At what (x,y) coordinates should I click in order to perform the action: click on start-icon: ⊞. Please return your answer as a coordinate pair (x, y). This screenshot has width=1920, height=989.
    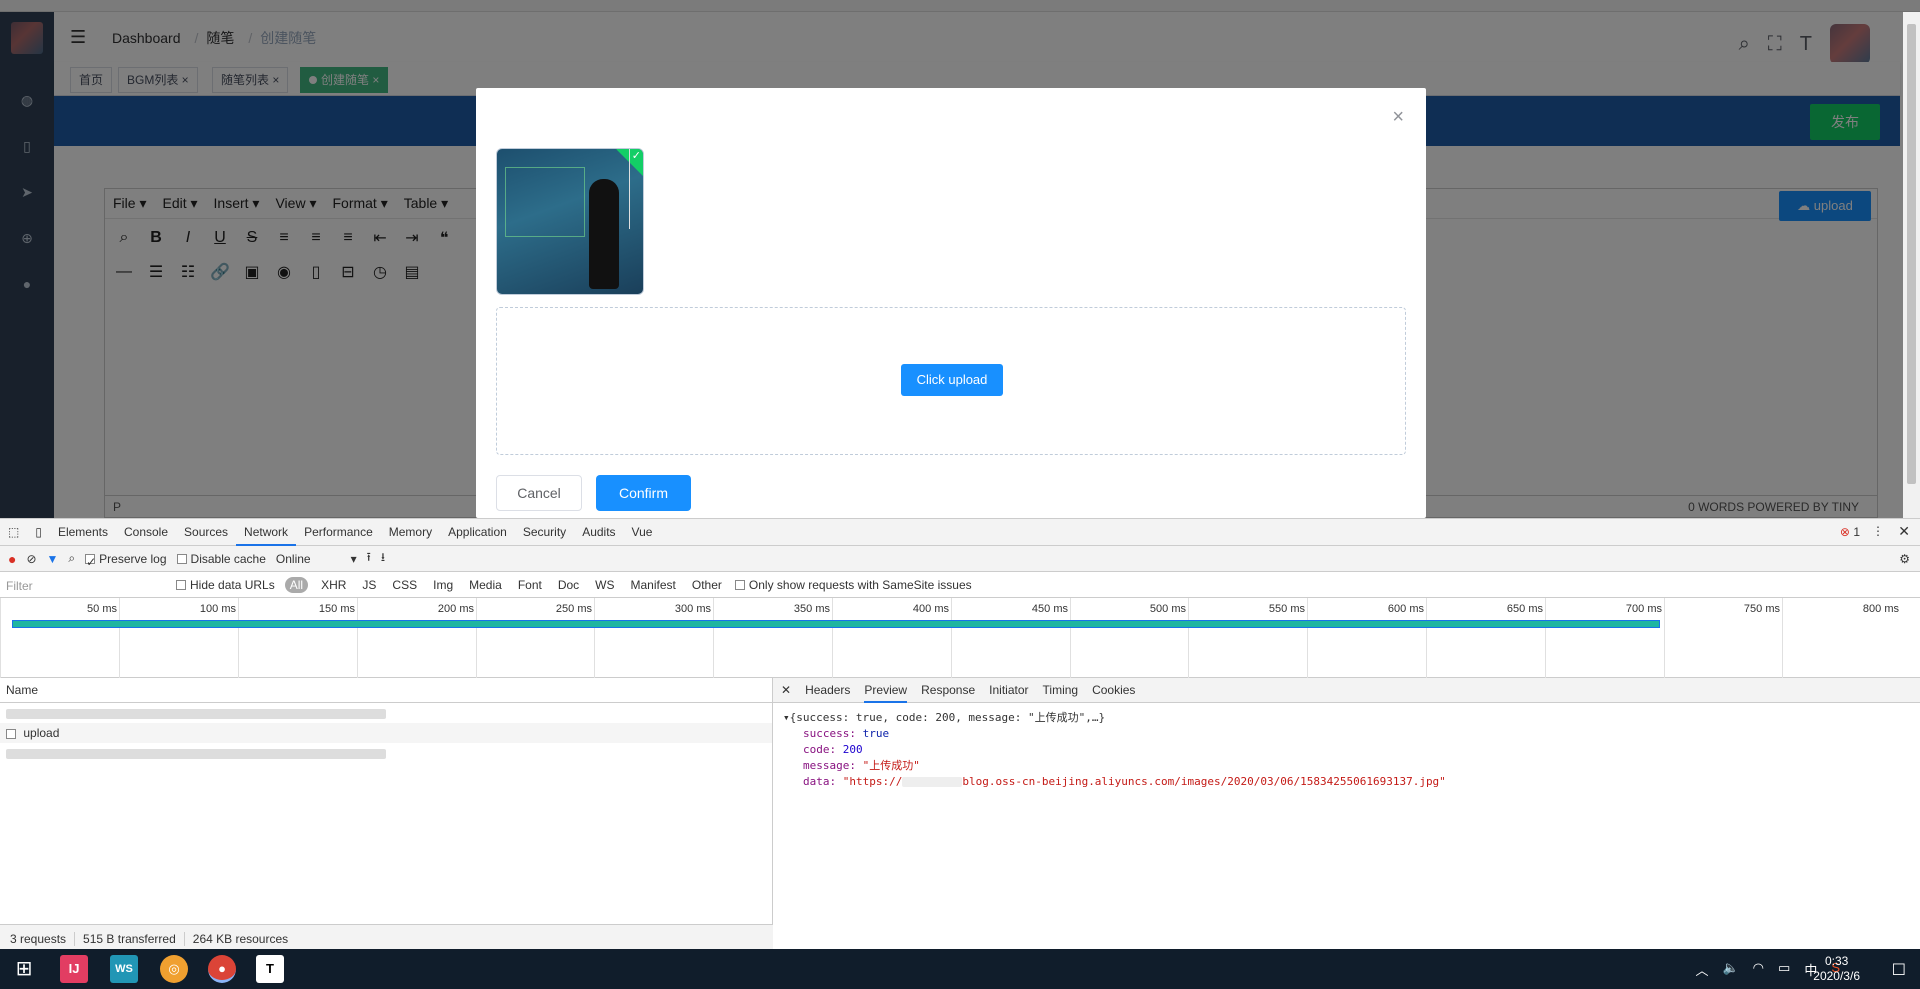
    Looking at the image, I should click on (24, 969).